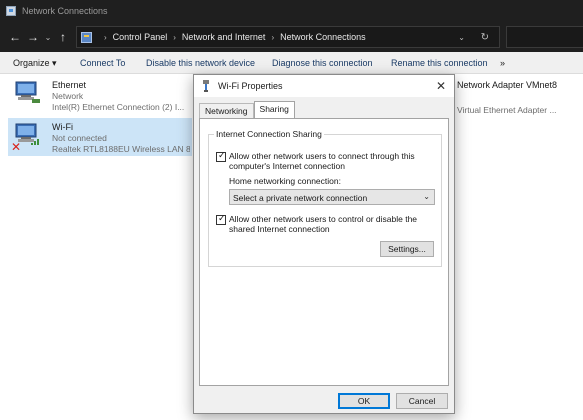 The height and width of the screenshot is (420, 583). I want to click on connection-name: Ethernet, so click(69, 85).